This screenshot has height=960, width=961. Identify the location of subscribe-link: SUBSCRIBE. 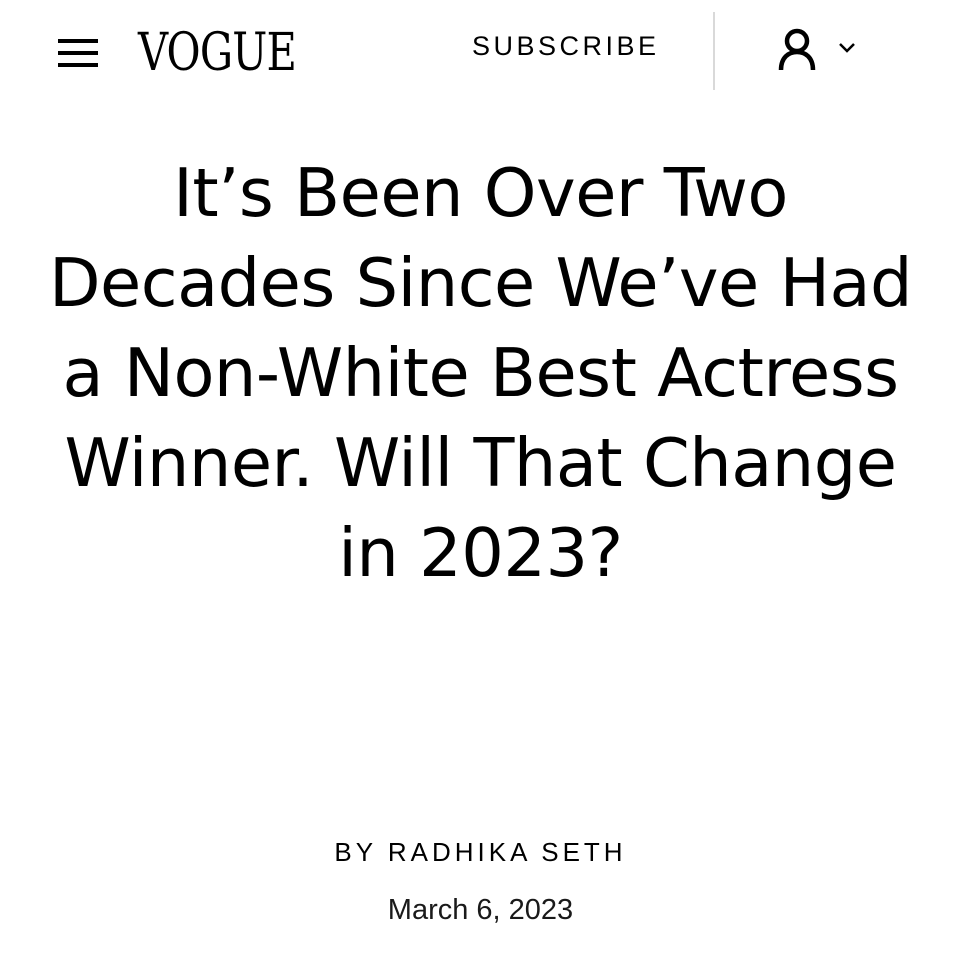
(566, 46).